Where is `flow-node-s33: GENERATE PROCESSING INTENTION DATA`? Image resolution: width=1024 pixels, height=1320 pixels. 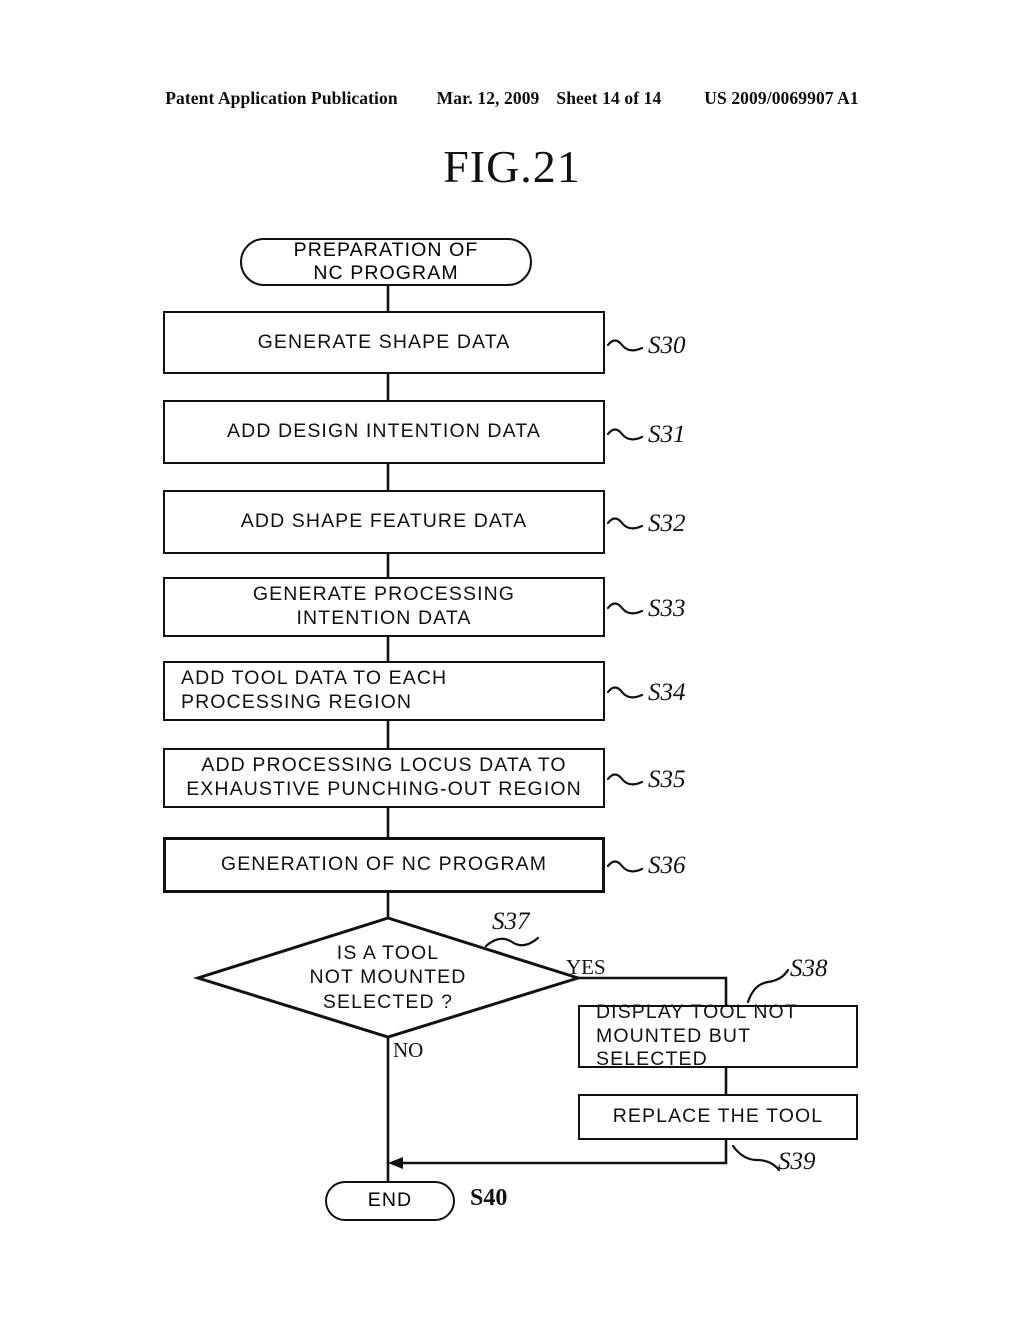
flow-node-s33: GENERATE PROCESSING INTENTION DATA is located at coordinates (384, 607).